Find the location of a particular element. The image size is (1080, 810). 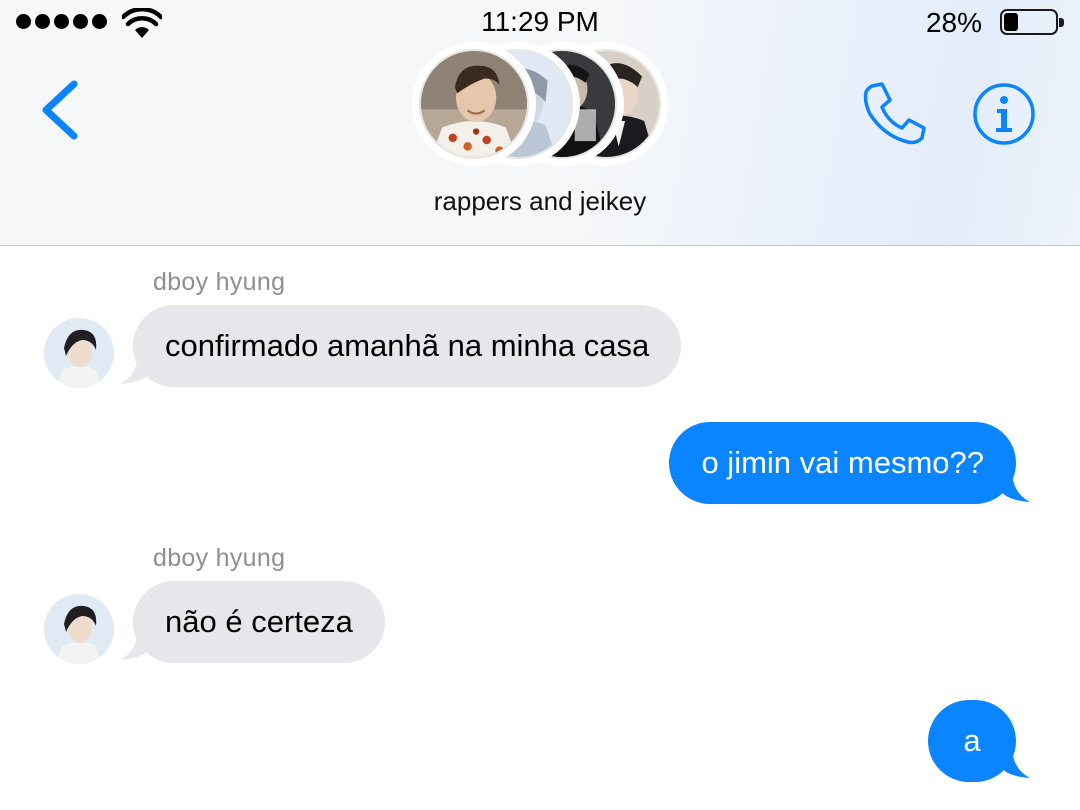

battery-icon is located at coordinates (1032, 22).